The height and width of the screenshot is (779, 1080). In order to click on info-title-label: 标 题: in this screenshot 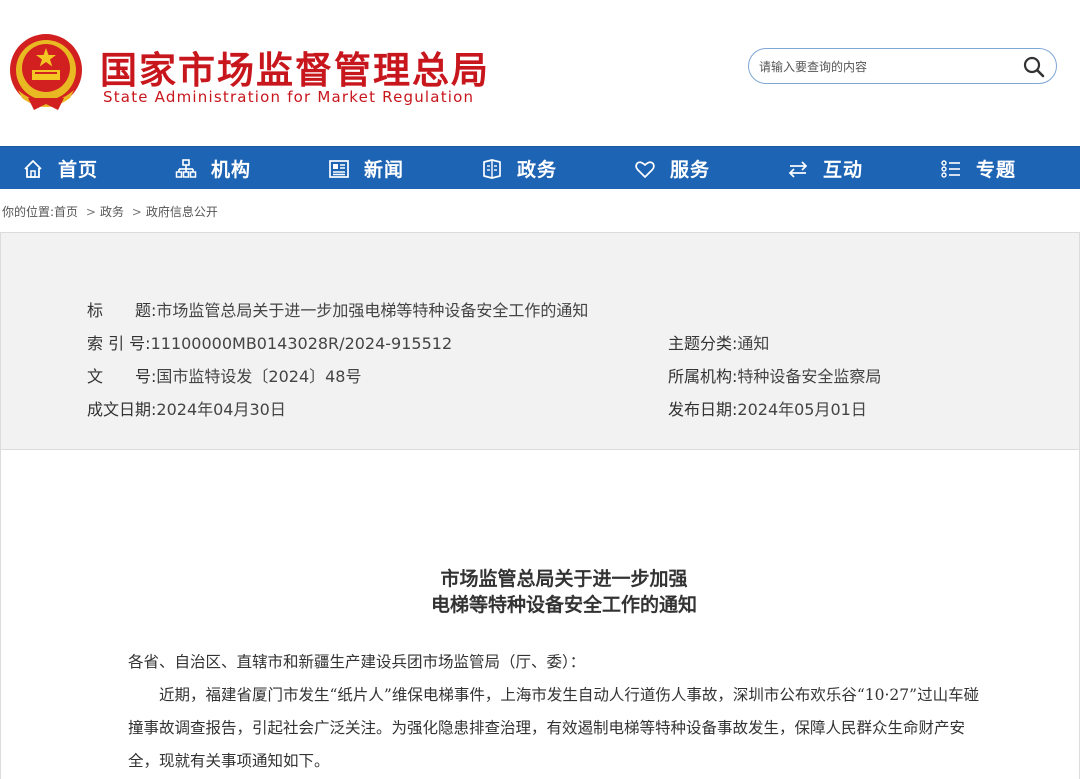, I will do `click(122, 310)`.